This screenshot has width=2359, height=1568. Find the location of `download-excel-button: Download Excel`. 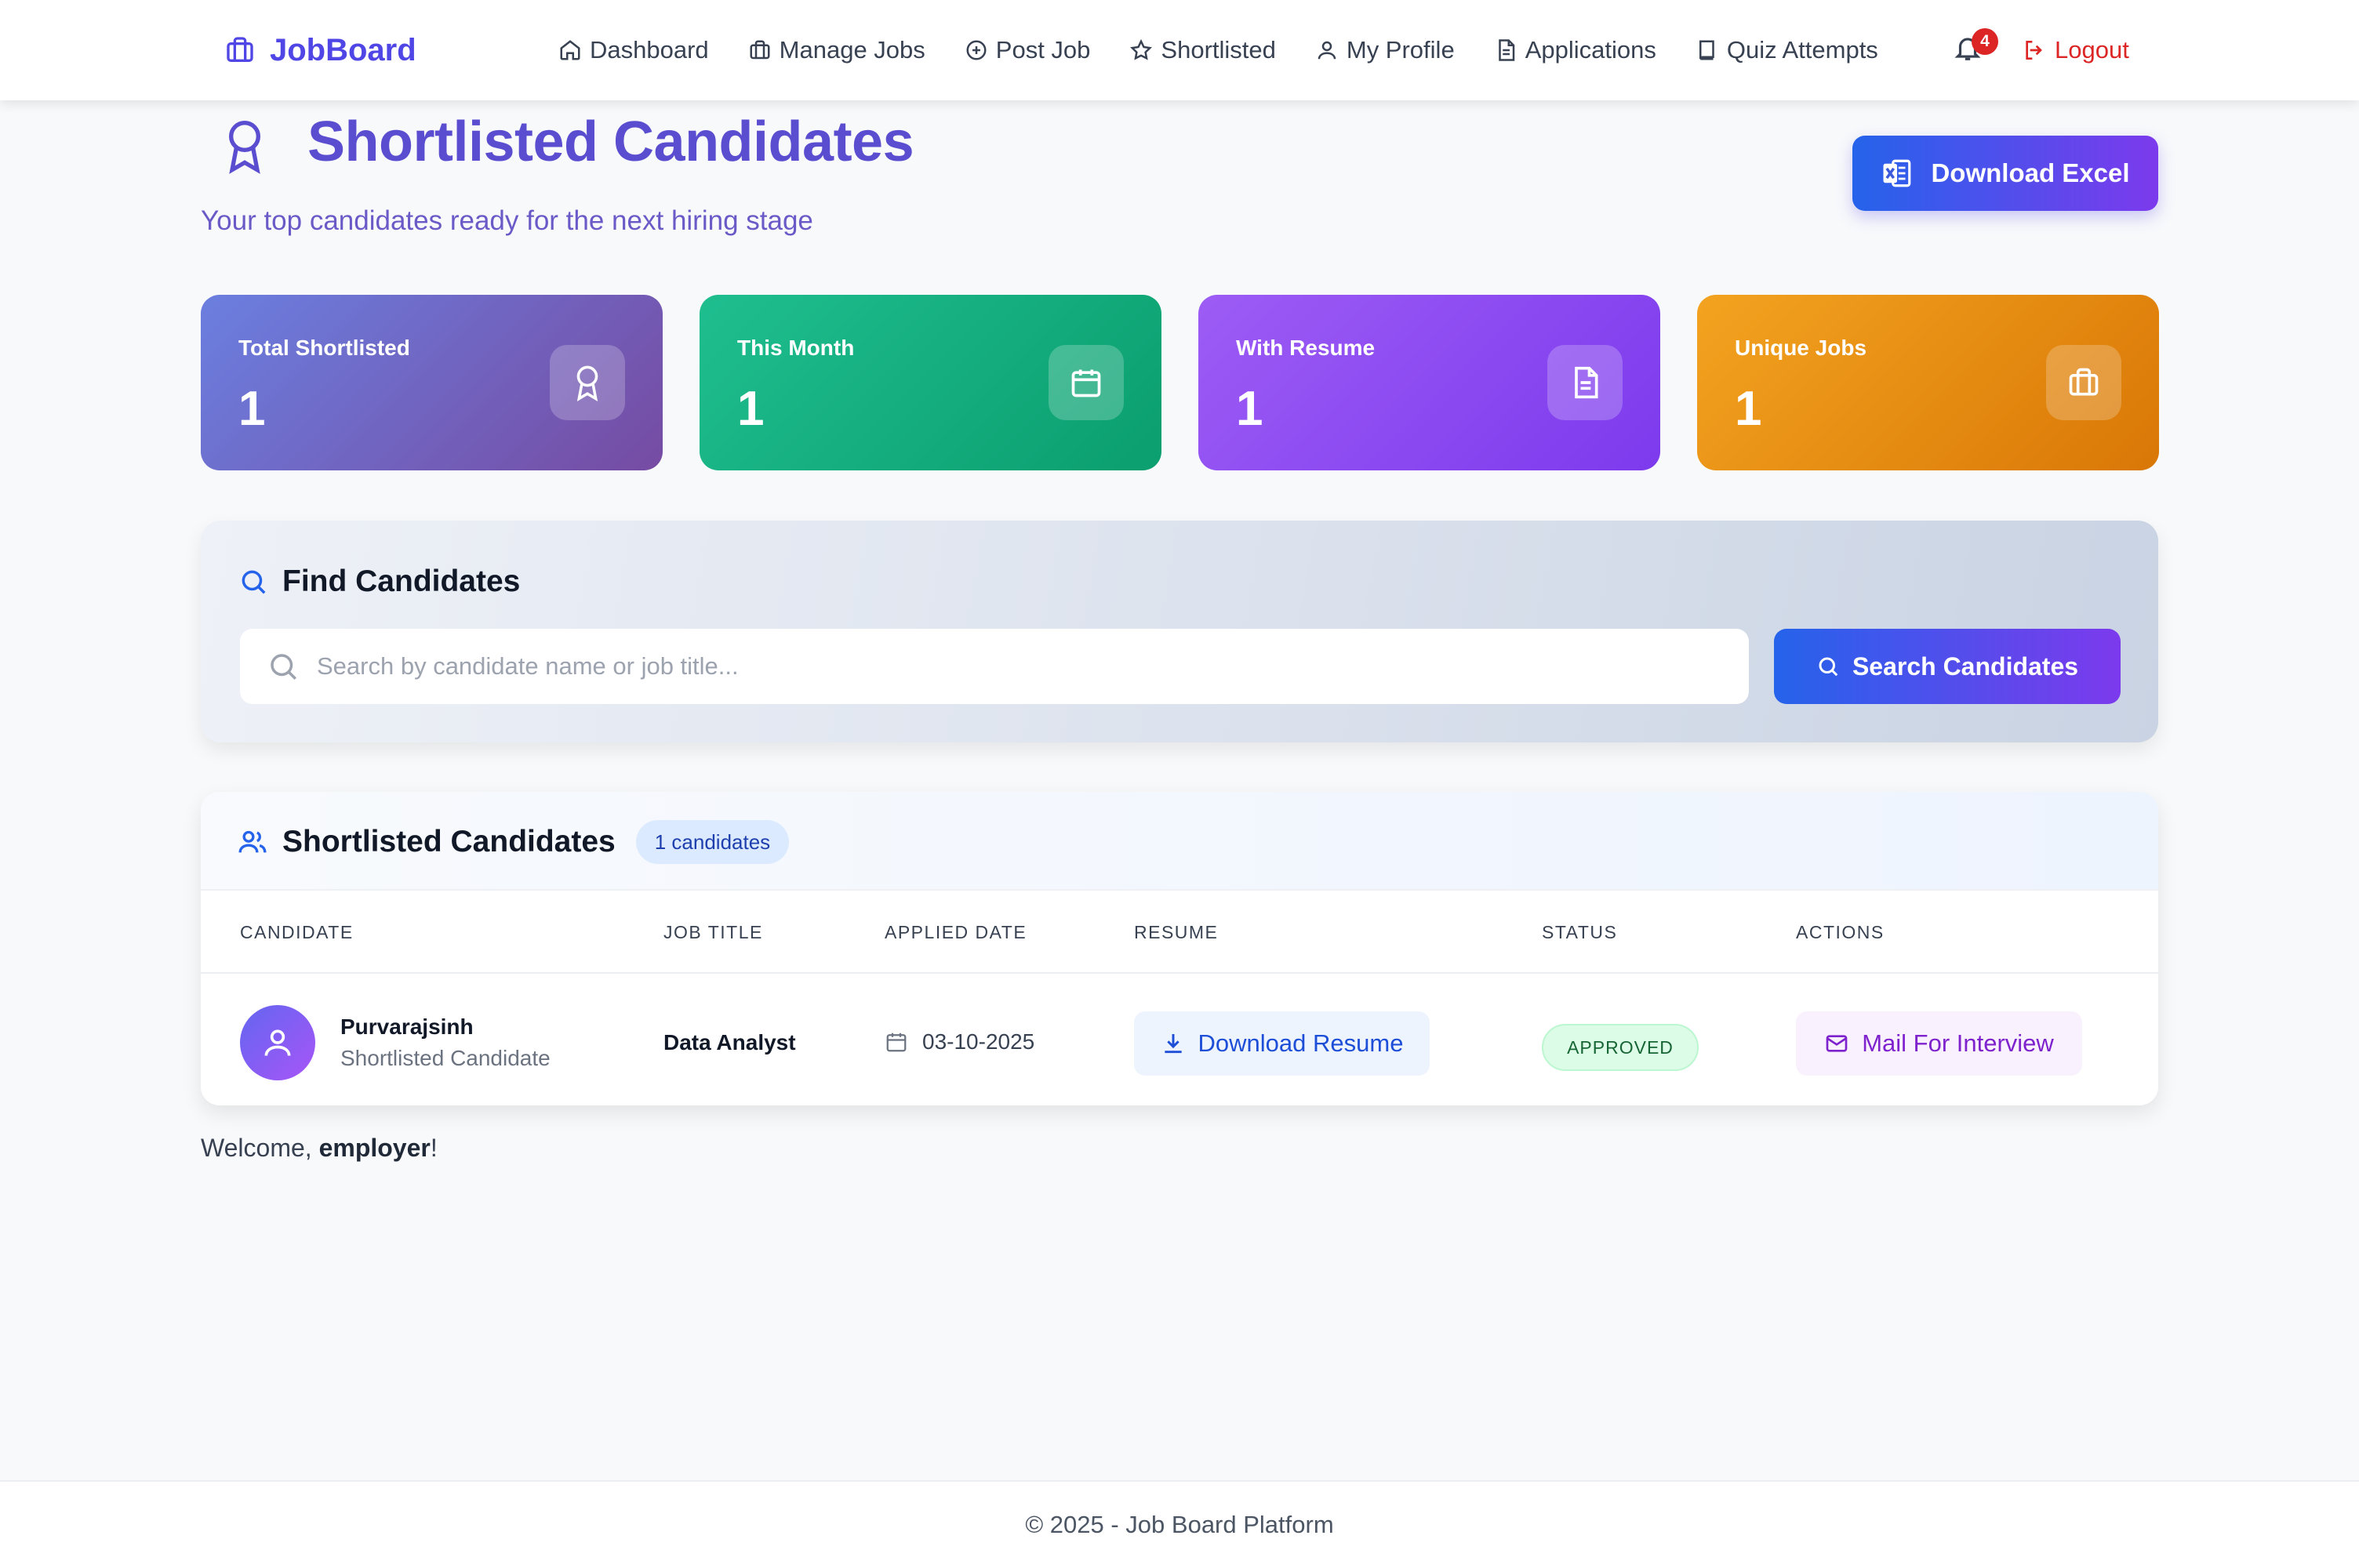

download-excel-button: Download Excel is located at coordinates (2005, 173).